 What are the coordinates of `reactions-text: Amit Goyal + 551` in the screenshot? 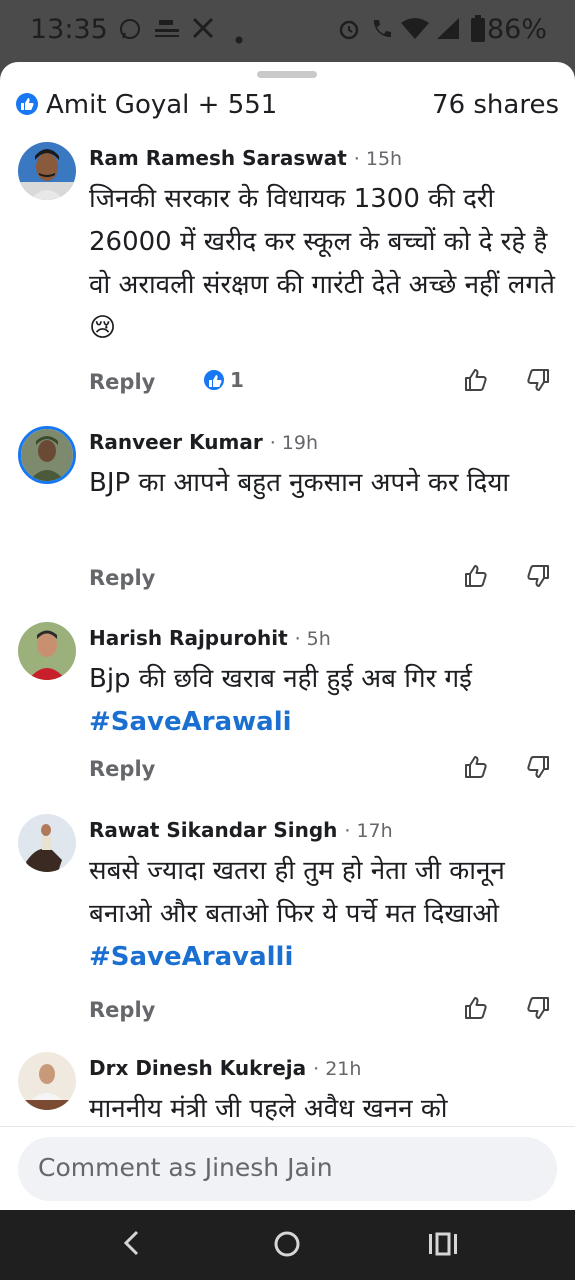 It's located at (162, 105).